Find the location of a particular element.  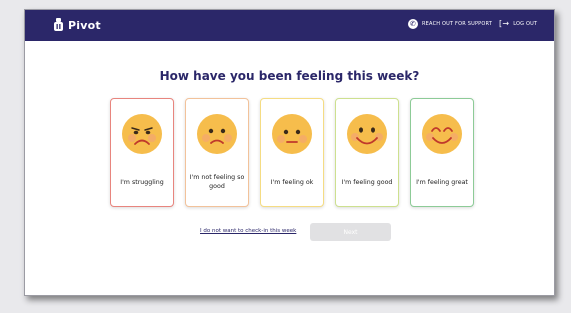

mood-label: I'm not feeling so good is located at coordinates (217, 182).